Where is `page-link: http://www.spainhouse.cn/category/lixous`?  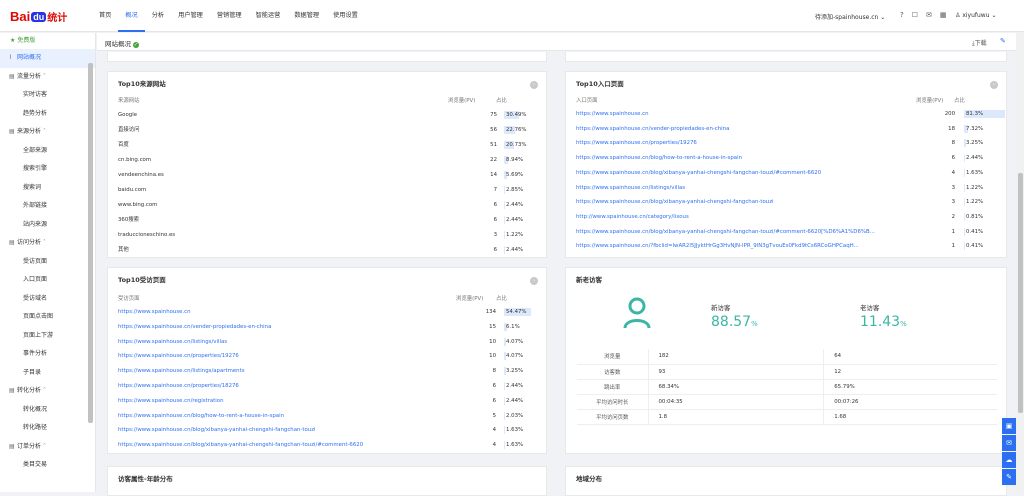
page-link: http://www.spainhouse.cn/category/lixous is located at coordinates (632, 217).